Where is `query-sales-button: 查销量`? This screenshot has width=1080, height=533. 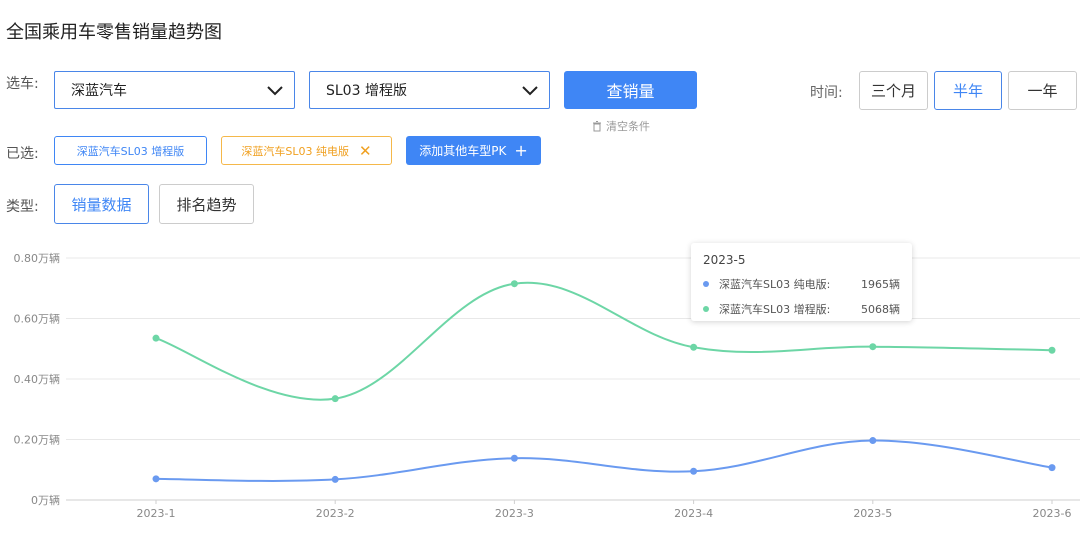
query-sales-button: 查销量 is located at coordinates (630, 90).